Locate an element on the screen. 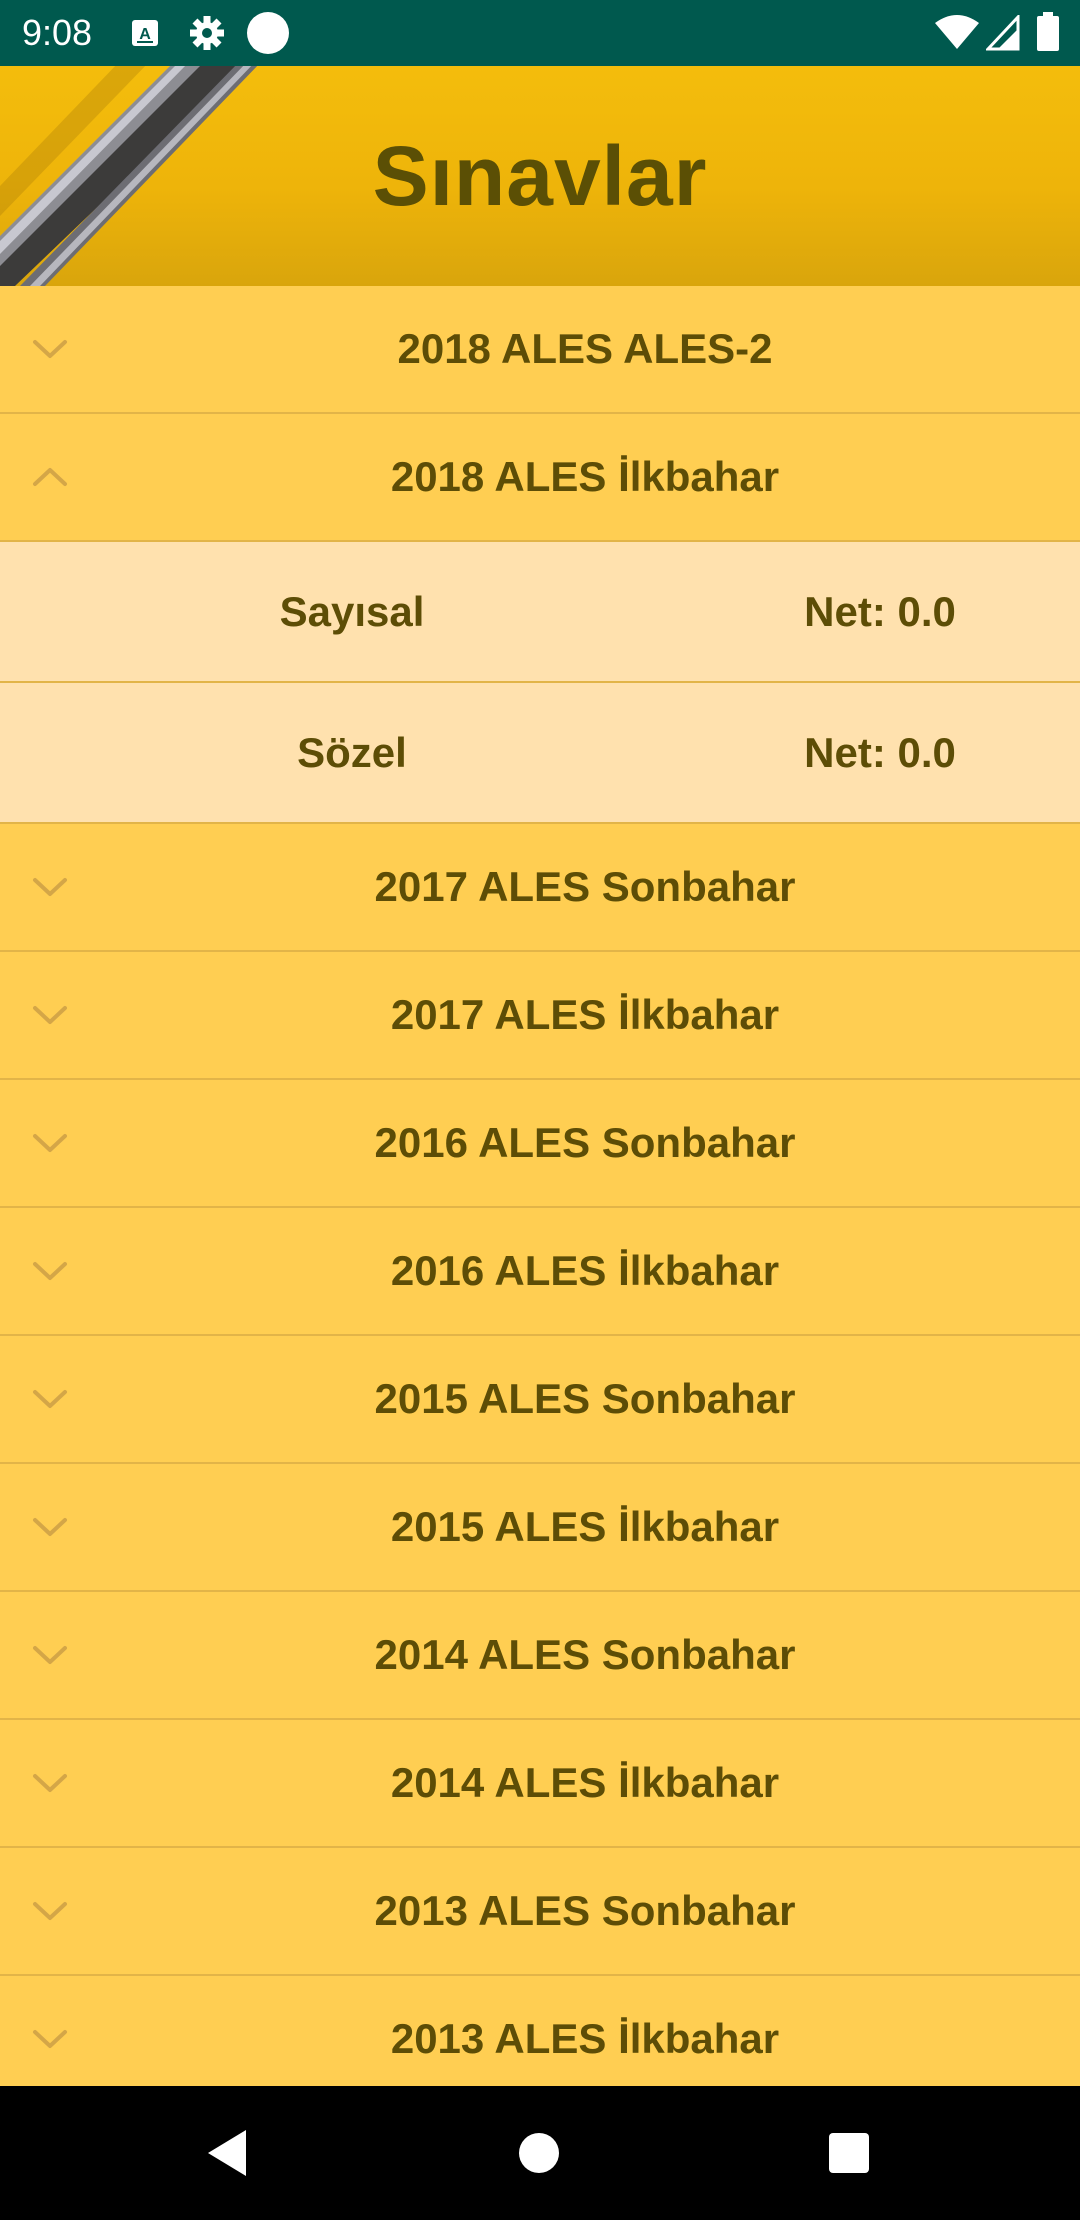 The height and width of the screenshot is (2220, 1080). exam-header: 2018 ALES ALES-2 is located at coordinates (540, 350).